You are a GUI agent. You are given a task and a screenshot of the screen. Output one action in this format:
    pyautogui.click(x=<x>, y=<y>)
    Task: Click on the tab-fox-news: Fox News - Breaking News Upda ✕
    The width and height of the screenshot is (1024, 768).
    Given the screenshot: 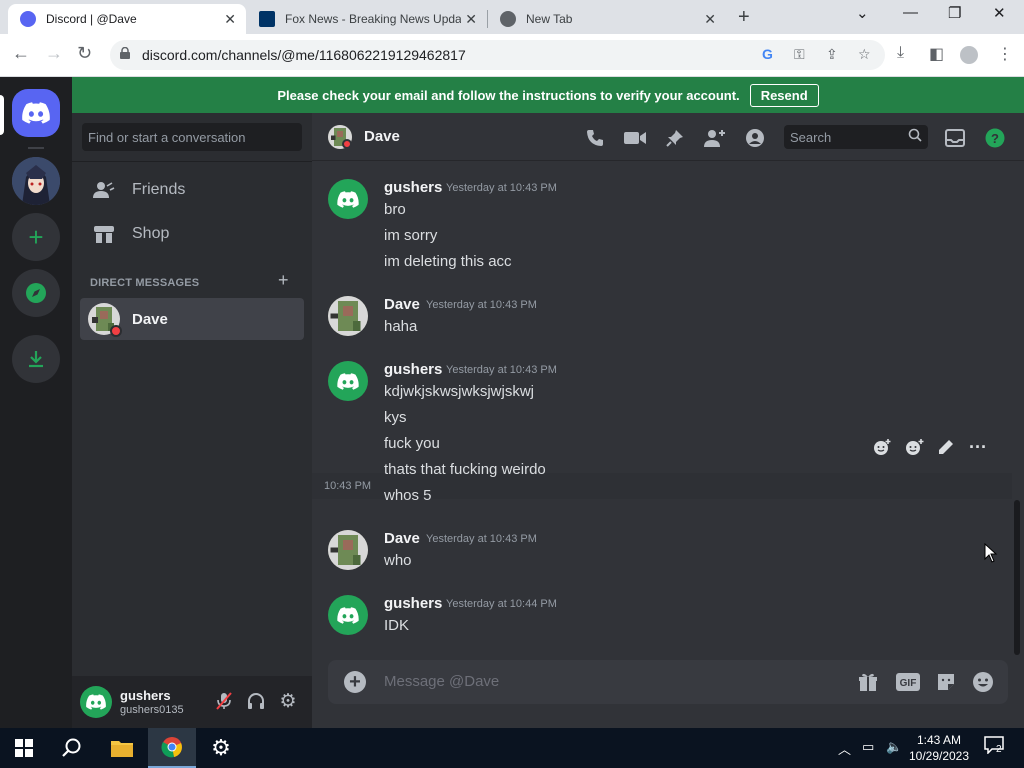 What is the action you would take?
    pyautogui.click(x=367, y=19)
    